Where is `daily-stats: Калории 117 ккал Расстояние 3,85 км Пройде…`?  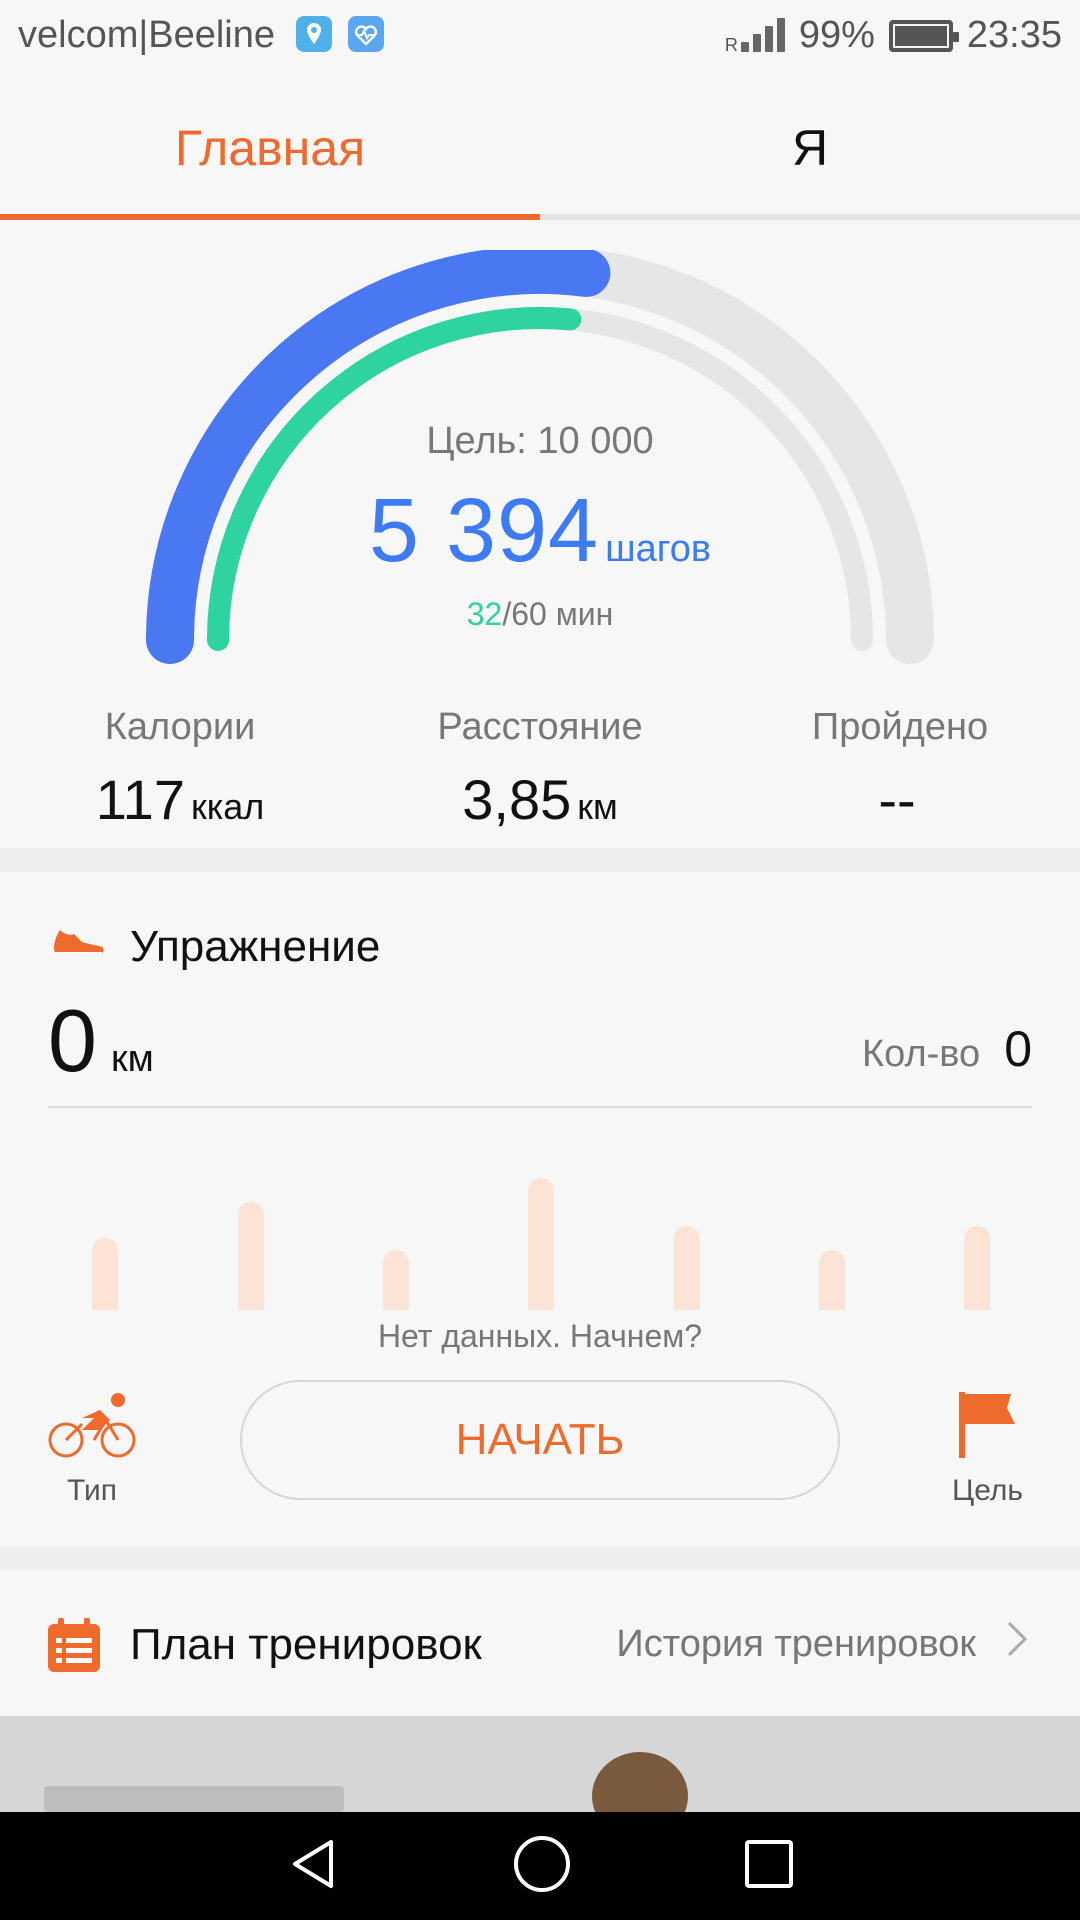
daily-stats: Калории 117 ккал Расстояние 3,85 км Пройде… is located at coordinates (540, 769).